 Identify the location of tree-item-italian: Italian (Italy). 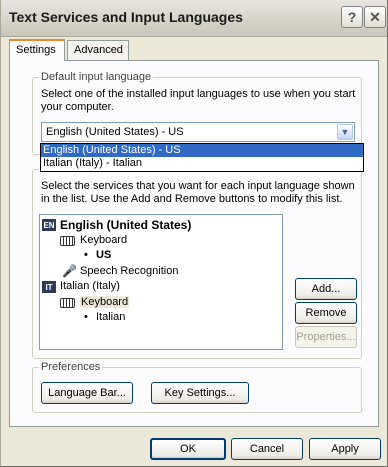
(90, 286).